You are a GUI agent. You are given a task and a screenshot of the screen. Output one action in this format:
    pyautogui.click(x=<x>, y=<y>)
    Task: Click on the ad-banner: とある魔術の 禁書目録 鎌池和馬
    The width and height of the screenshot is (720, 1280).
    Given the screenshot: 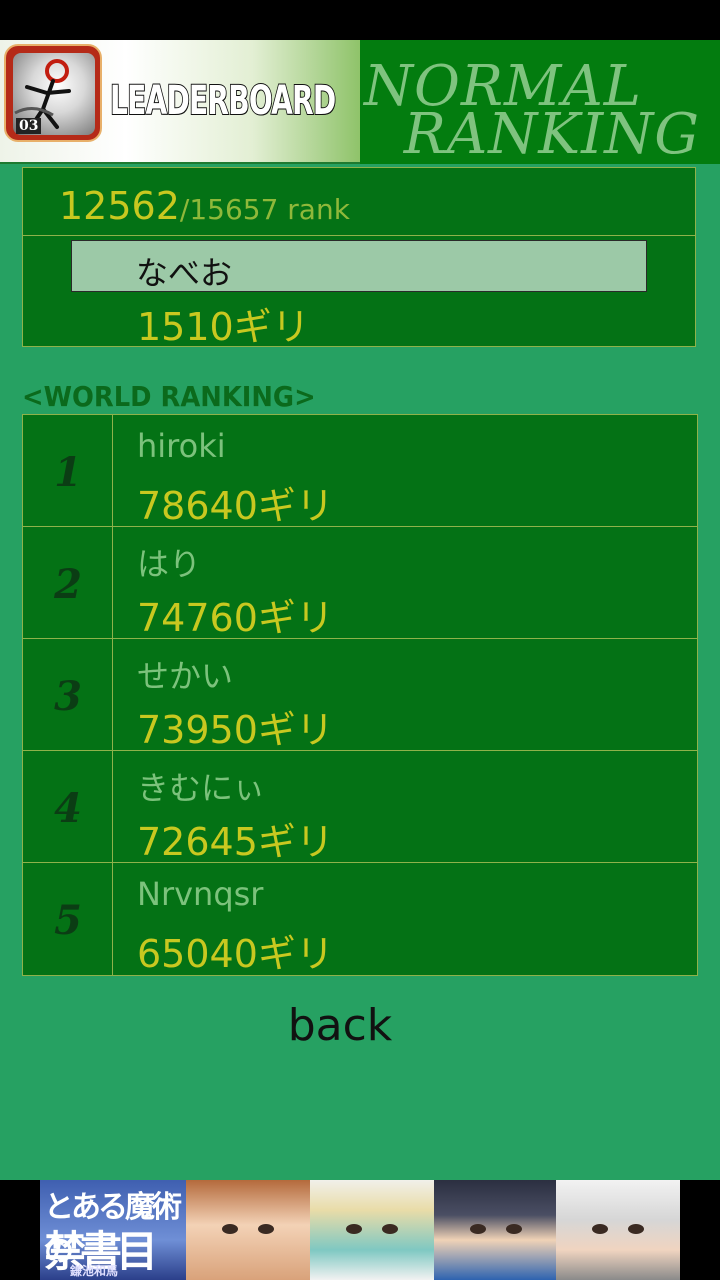 What is the action you would take?
    pyautogui.click(x=360, y=1230)
    